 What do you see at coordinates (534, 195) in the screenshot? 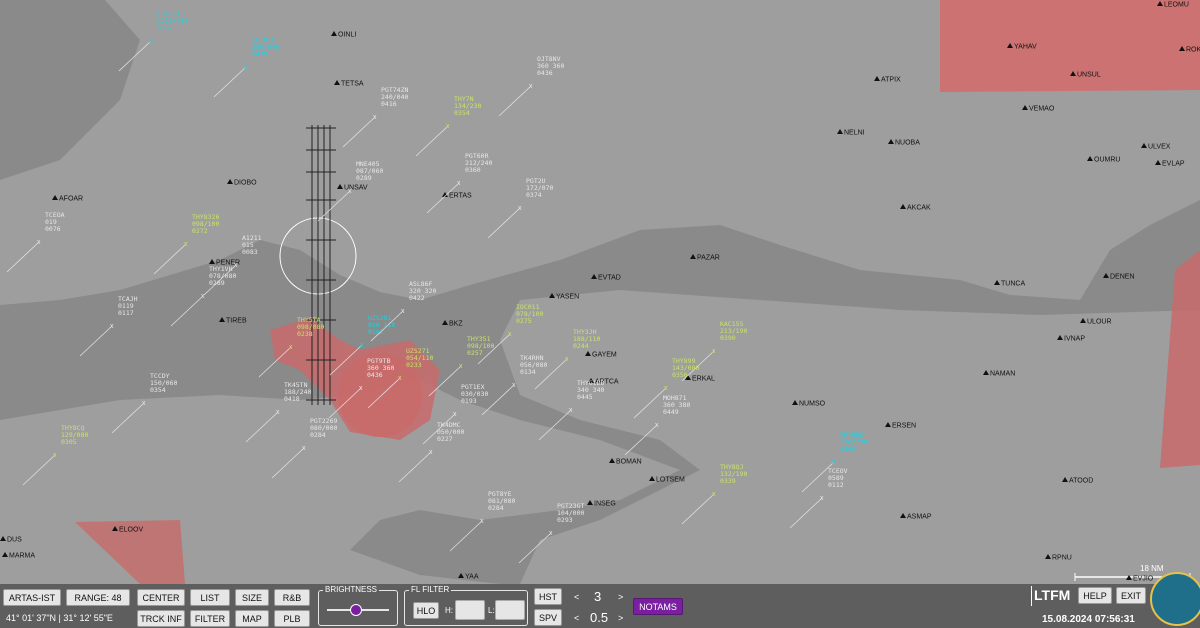
I see `track-label-line: 0374` at bounding box center [534, 195].